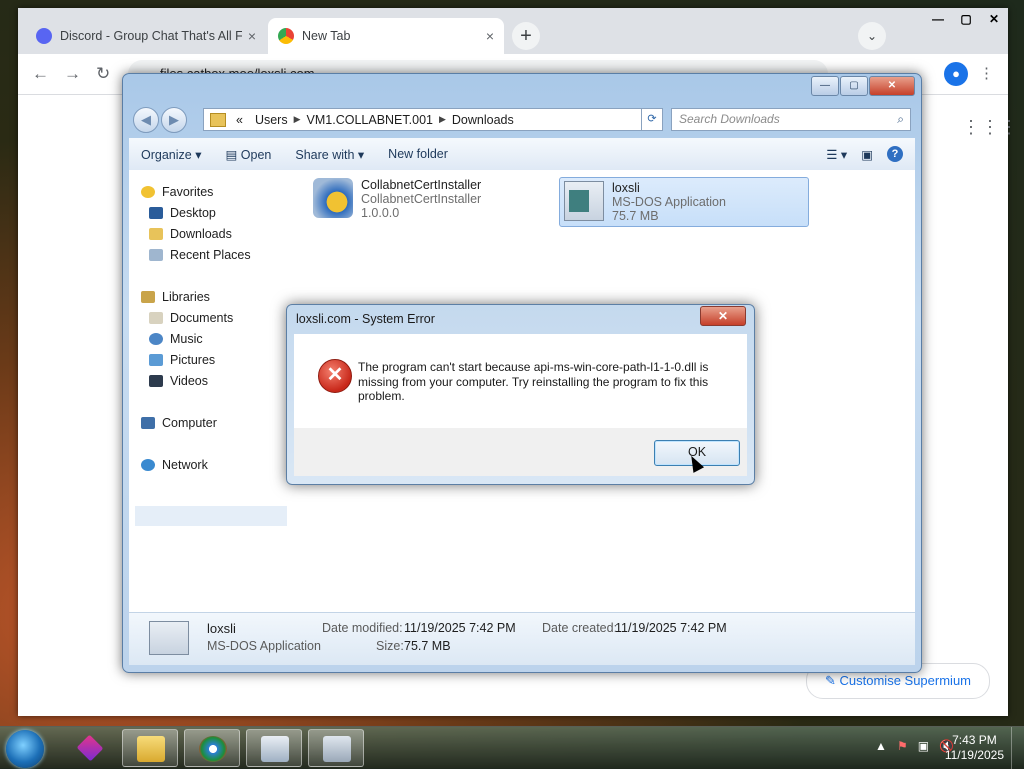 This screenshot has width=1024, height=769. What do you see at coordinates (146, 120) in the screenshot?
I see `explorer-back-button: ◀` at bounding box center [146, 120].